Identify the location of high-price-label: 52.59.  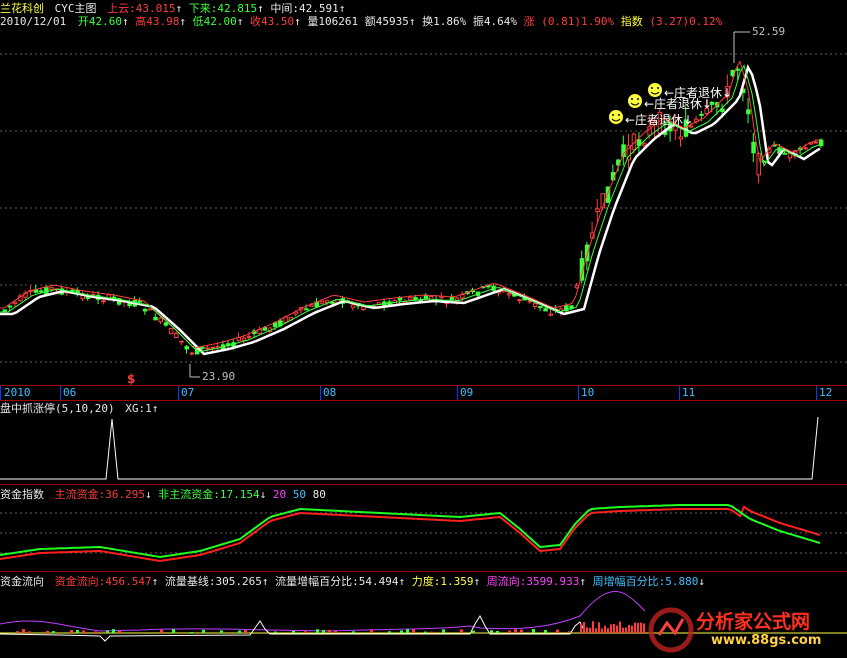
(768, 32).